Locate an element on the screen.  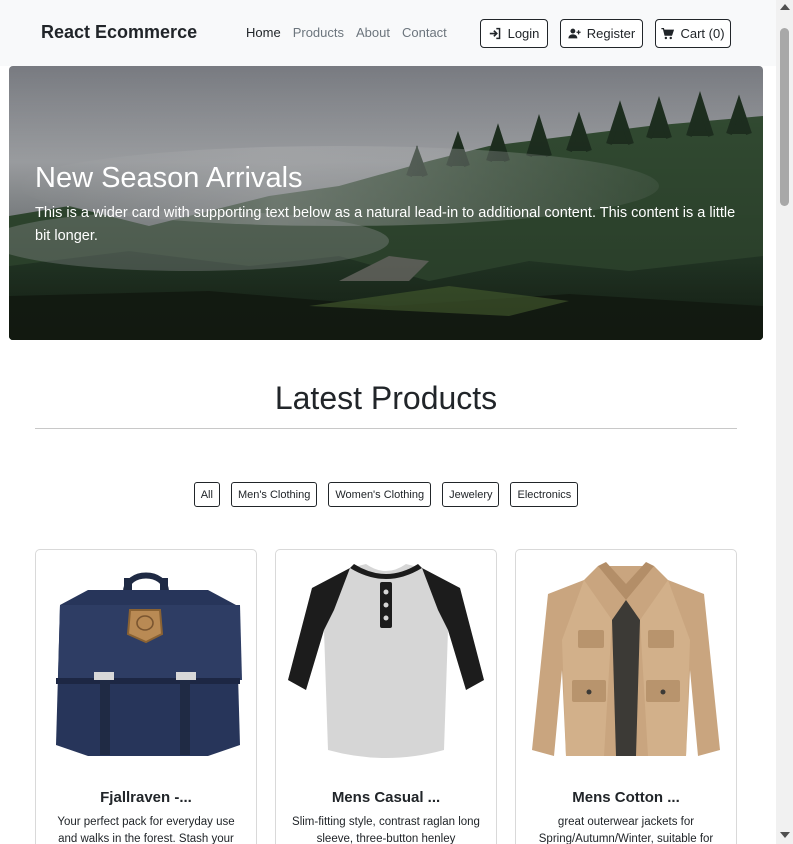
nav-link-home: Home is located at coordinates (263, 32).